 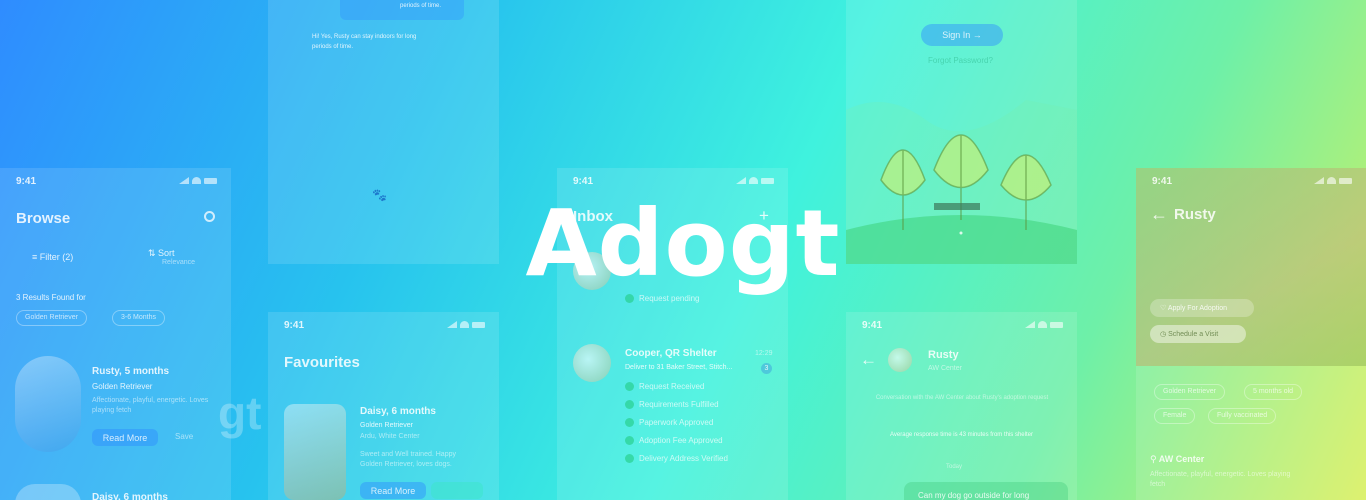 What do you see at coordinates (683, 243) in the screenshot?
I see `brand-logo: Adogt` at bounding box center [683, 243].